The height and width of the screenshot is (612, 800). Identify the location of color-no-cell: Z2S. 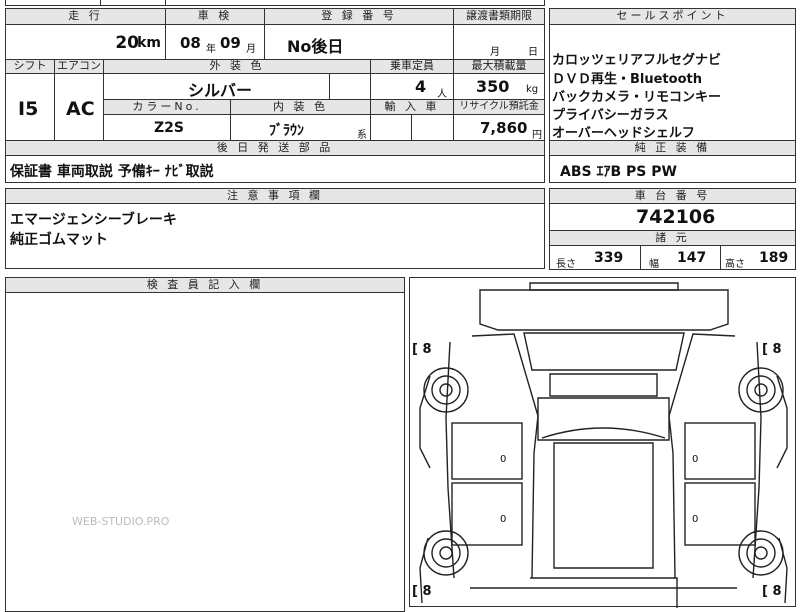
(167, 127).